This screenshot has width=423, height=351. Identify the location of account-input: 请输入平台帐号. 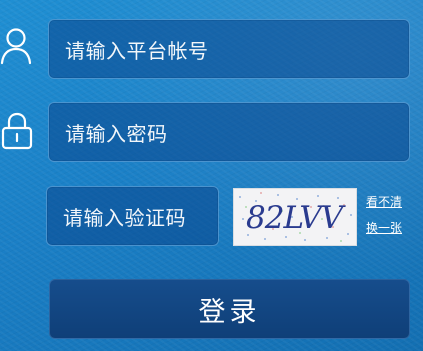
(229, 49).